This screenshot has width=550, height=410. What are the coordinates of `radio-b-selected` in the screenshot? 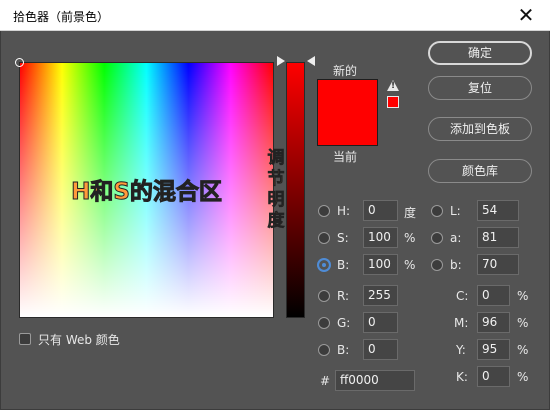 It's located at (324, 265).